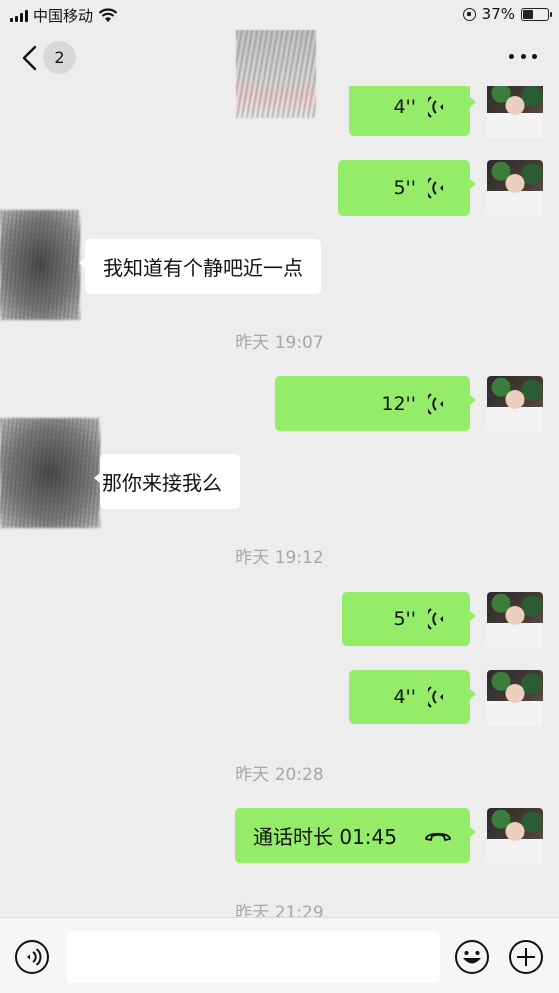  I want to click on timestamp-separator: 昨天 21:29, so click(279, 910).